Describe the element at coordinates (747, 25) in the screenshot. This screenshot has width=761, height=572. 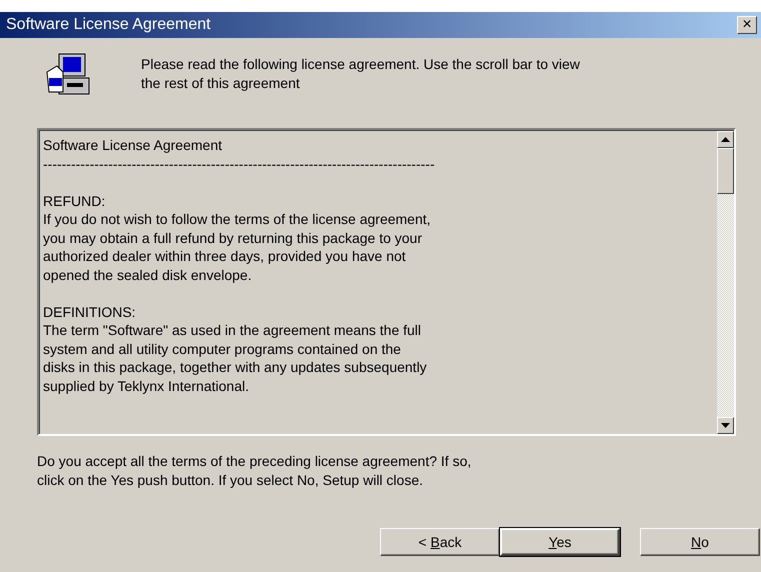
I see `close-button: ×` at that location.